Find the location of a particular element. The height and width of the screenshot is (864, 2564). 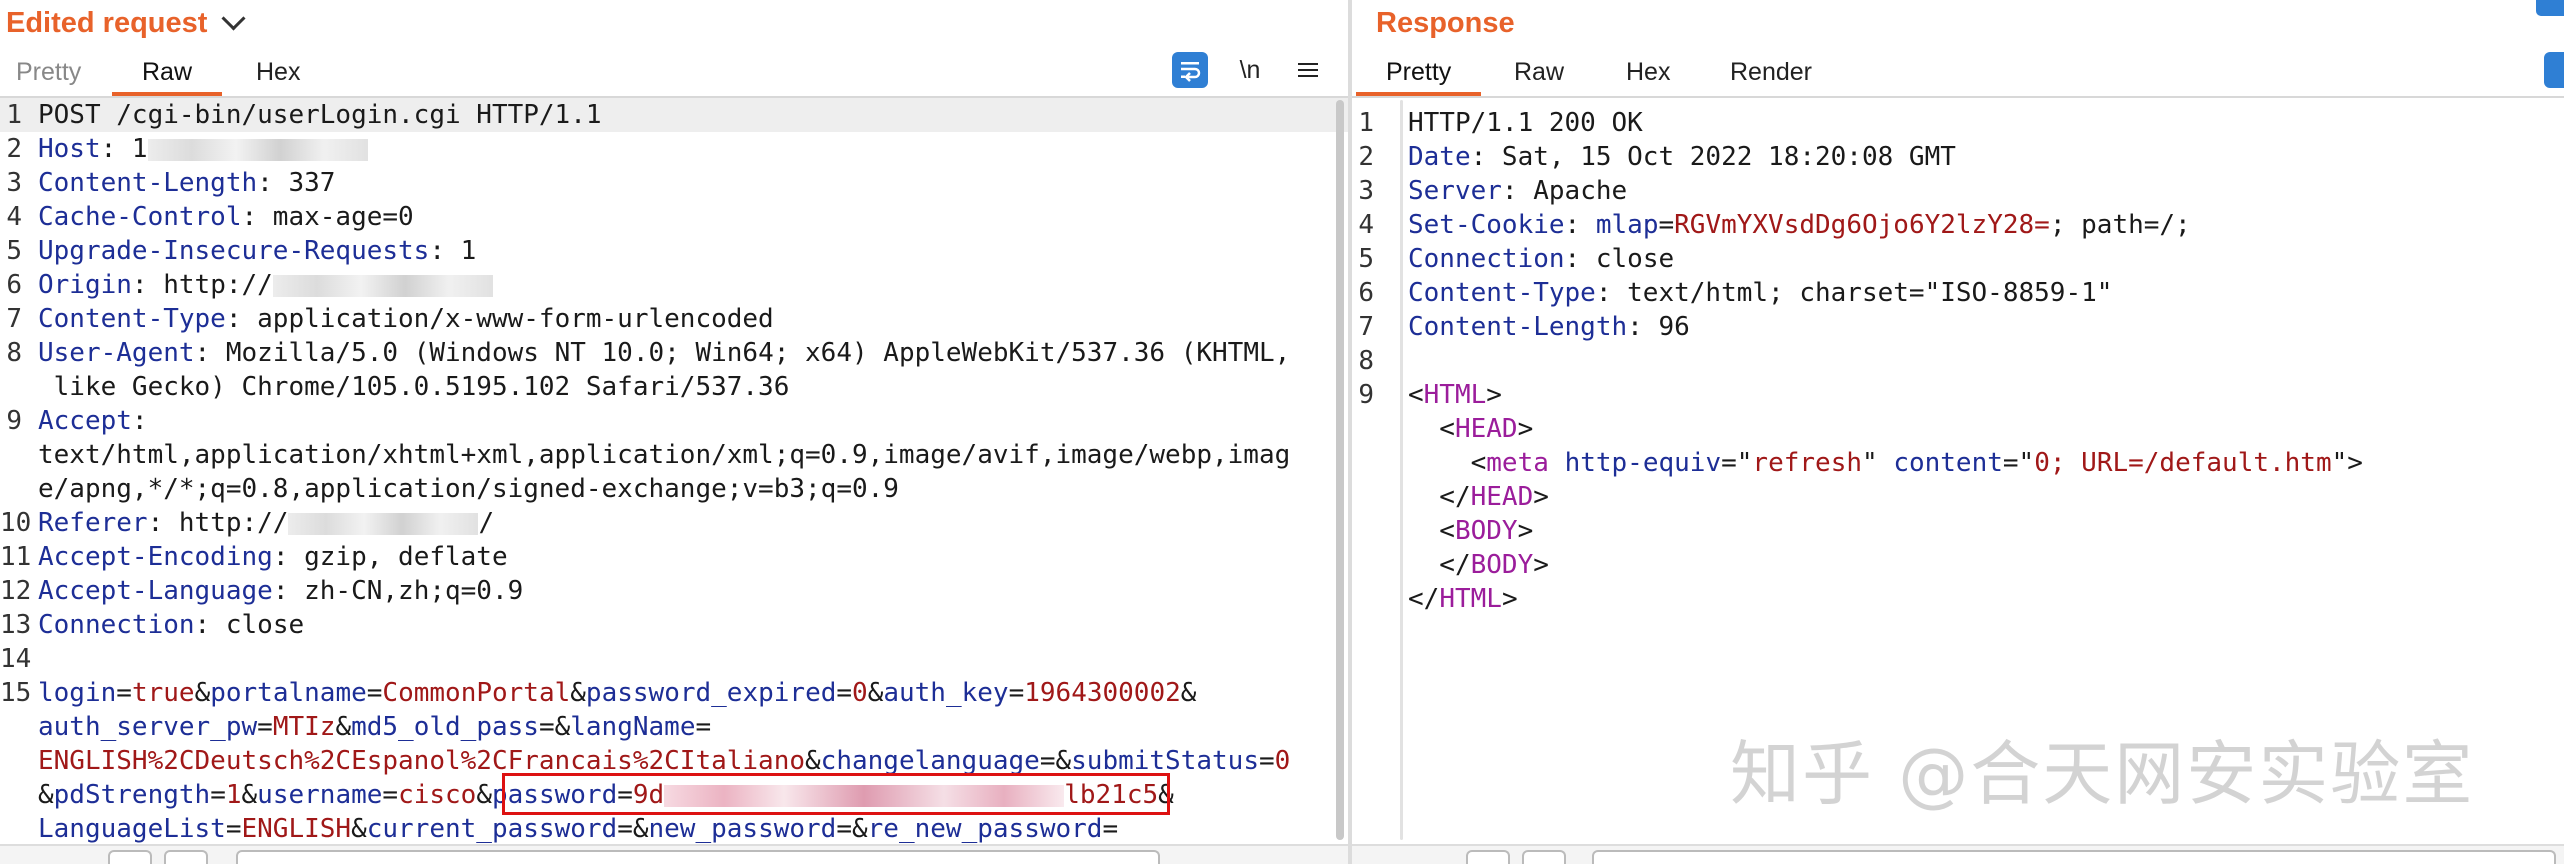

code-token: cisco is located at coordinates (437, 795).